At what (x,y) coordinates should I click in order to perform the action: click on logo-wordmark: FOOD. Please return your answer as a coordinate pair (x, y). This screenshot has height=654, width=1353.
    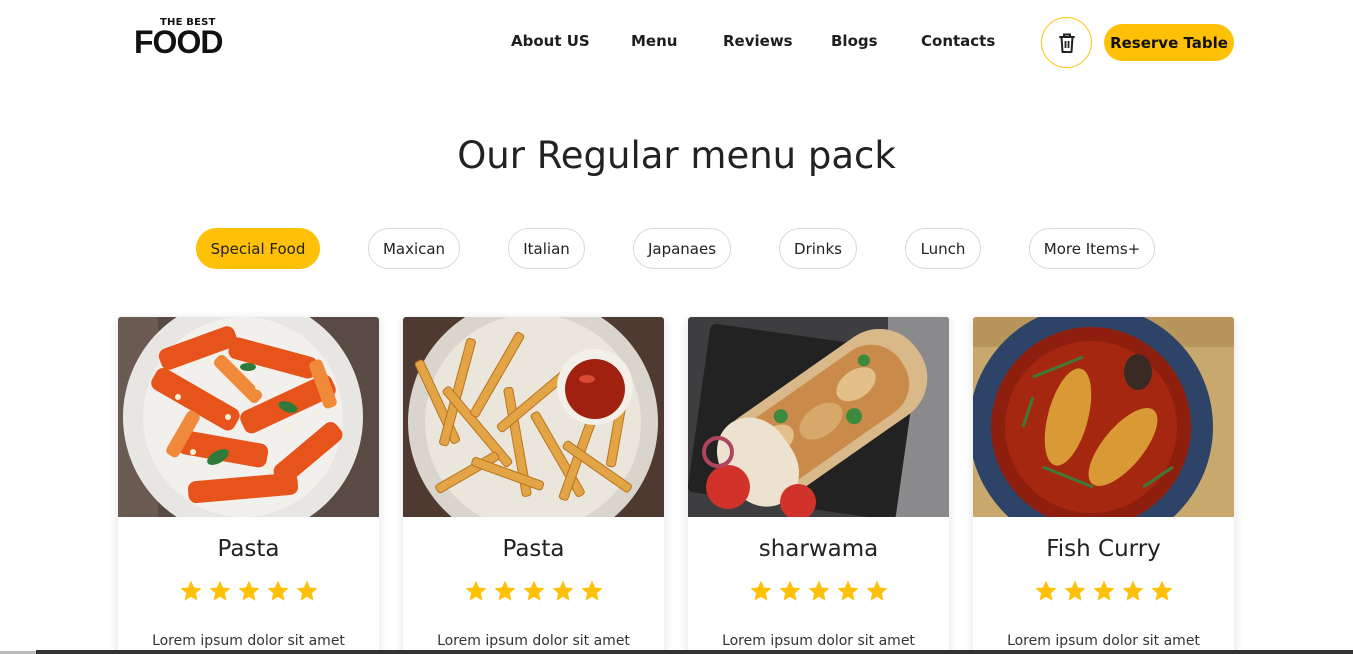
    Looking at the image, I should click on (178, 42).